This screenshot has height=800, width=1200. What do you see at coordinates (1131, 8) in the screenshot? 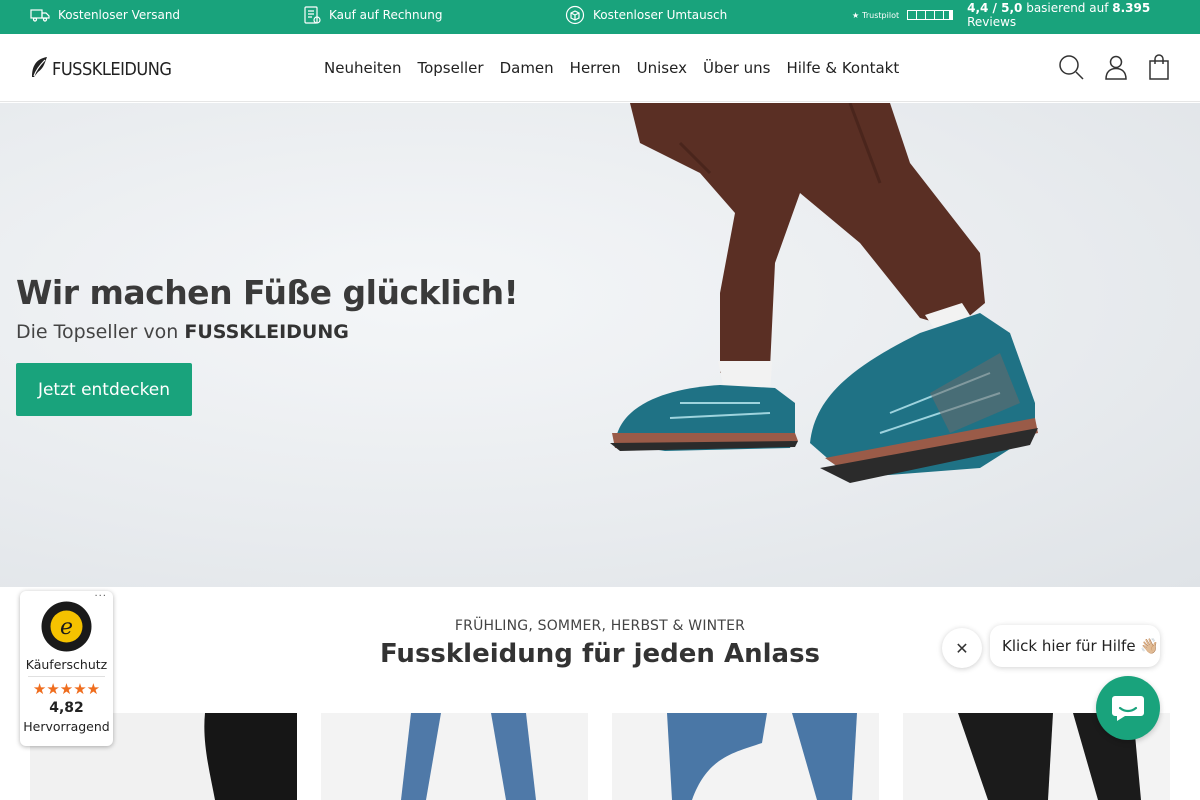
I see `reviews-count: 8.395` at bounding box center [1131, 8].